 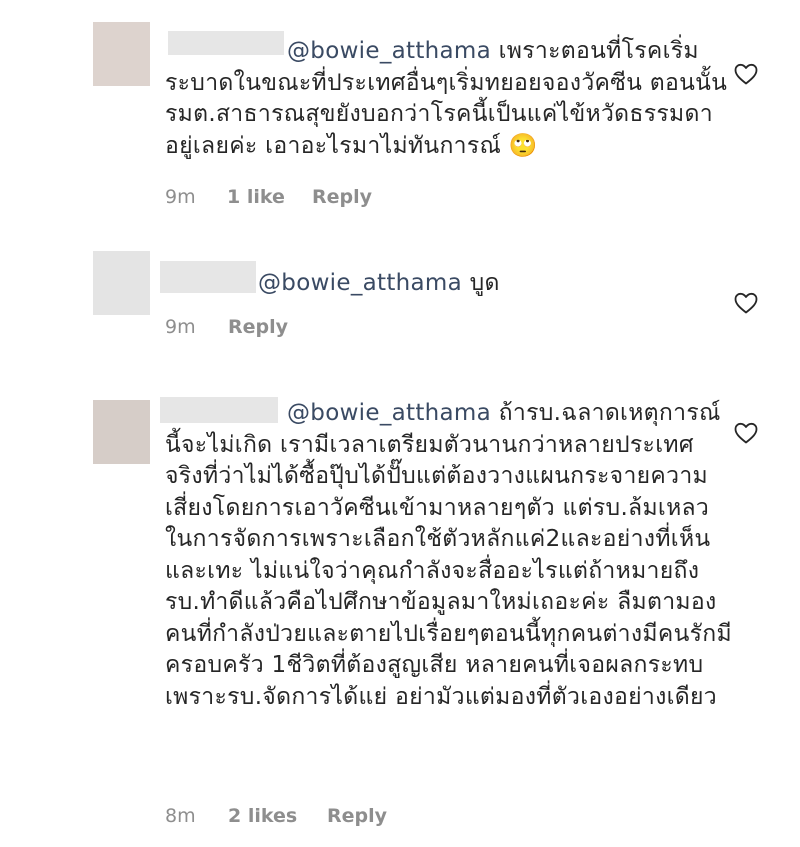 I want to click on comment-meta: 9m Reply, so click(x=226, y=327).